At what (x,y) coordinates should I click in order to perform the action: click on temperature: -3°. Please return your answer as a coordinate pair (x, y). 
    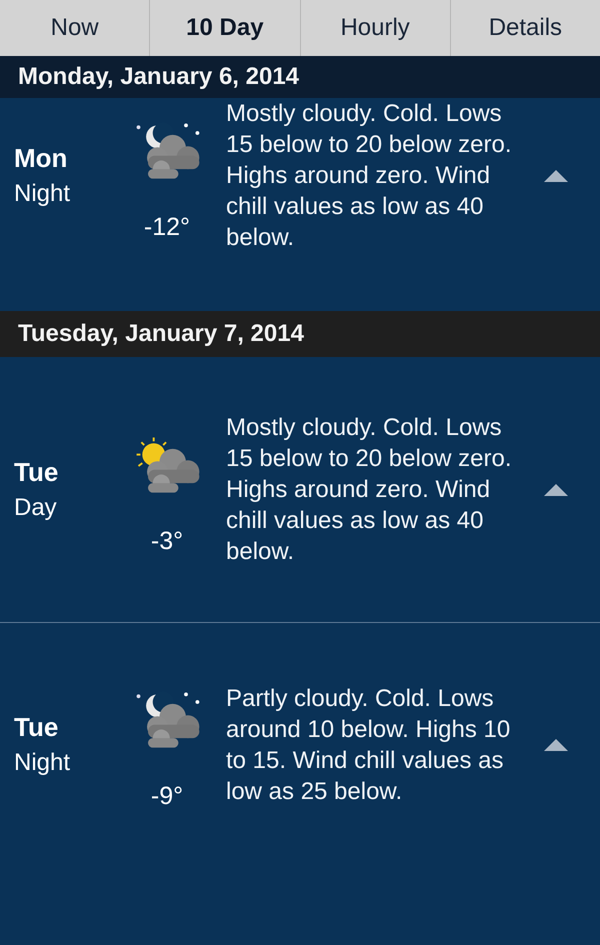
    Looking at the image, I should click on (167, 541).